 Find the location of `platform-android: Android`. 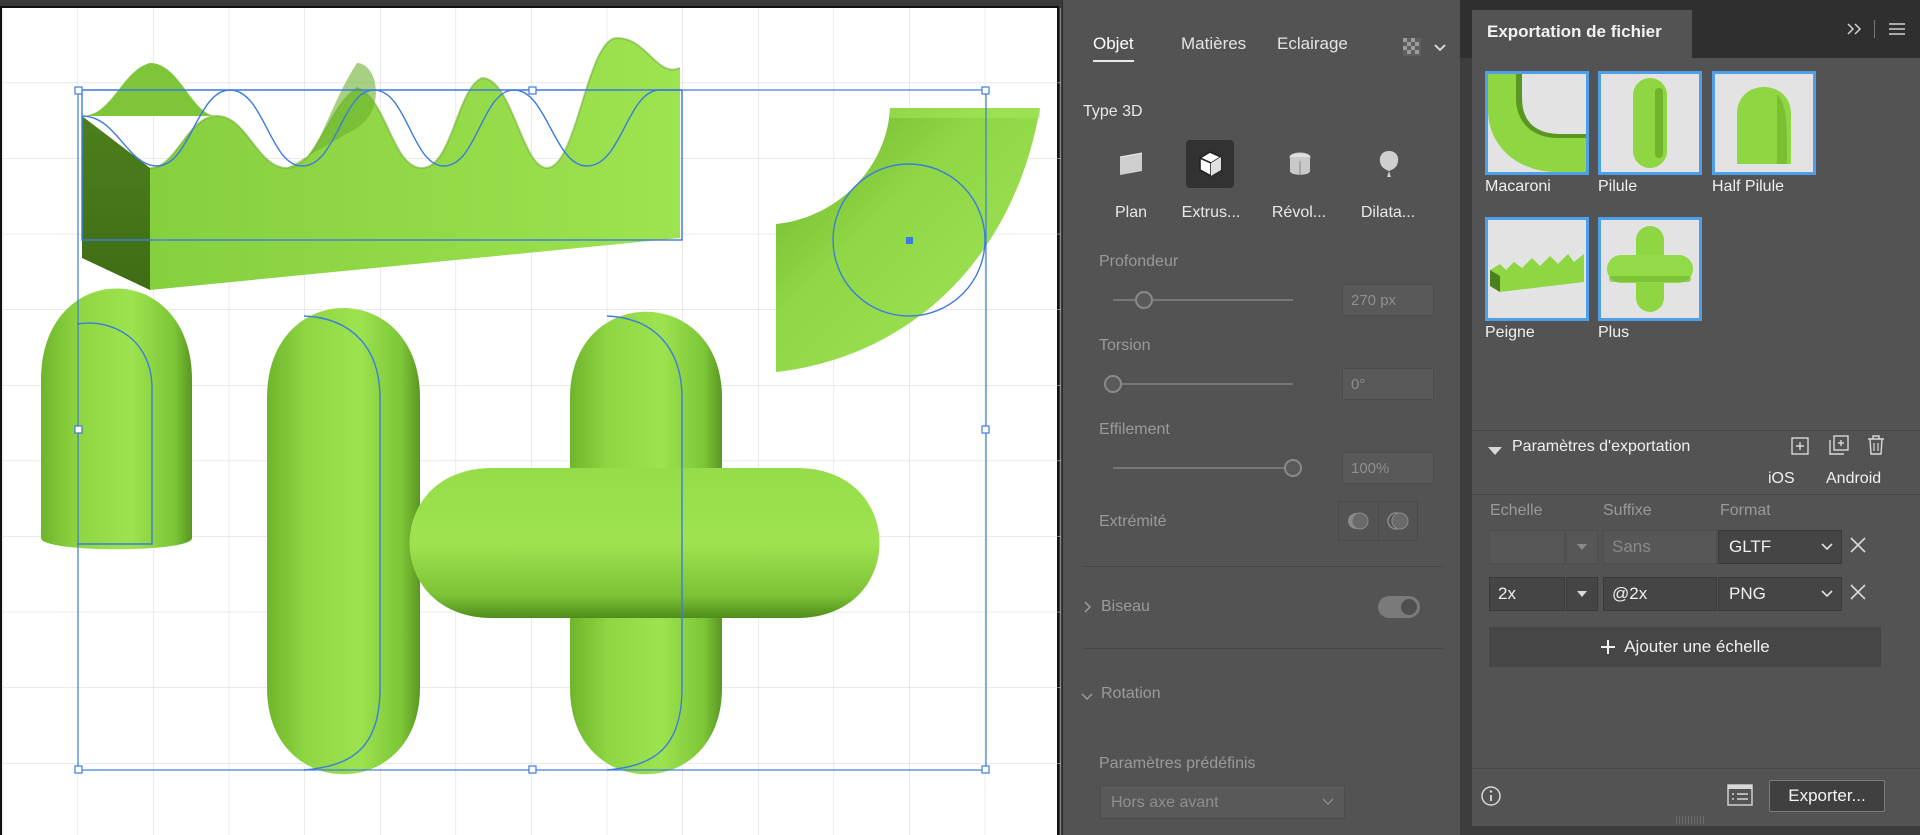

platform-android: Android is located at coordinates (1853, 479).